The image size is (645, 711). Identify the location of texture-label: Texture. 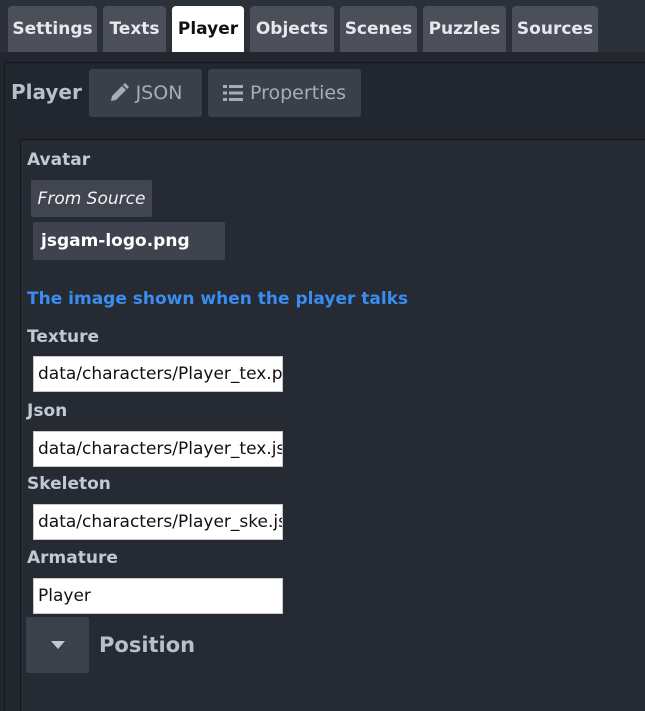
(63, 337).